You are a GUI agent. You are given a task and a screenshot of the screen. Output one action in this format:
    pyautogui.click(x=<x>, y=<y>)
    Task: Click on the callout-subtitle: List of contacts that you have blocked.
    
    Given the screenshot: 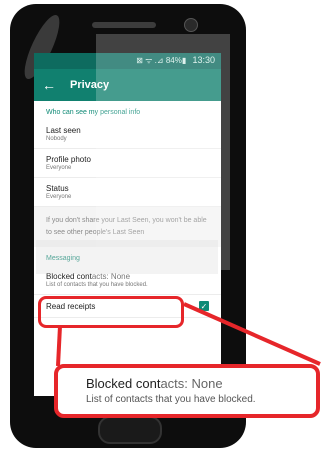 What is the action you would take?
    pyautogui.click(x=171, y=399)
    